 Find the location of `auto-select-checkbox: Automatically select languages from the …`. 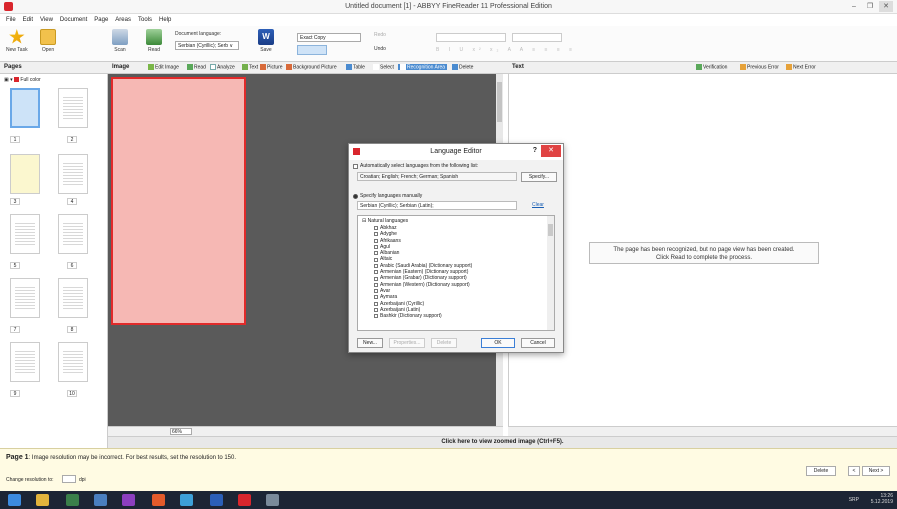

auto-select-checkbox: Automatically select languages from the … is located at coordinates (415, 166).